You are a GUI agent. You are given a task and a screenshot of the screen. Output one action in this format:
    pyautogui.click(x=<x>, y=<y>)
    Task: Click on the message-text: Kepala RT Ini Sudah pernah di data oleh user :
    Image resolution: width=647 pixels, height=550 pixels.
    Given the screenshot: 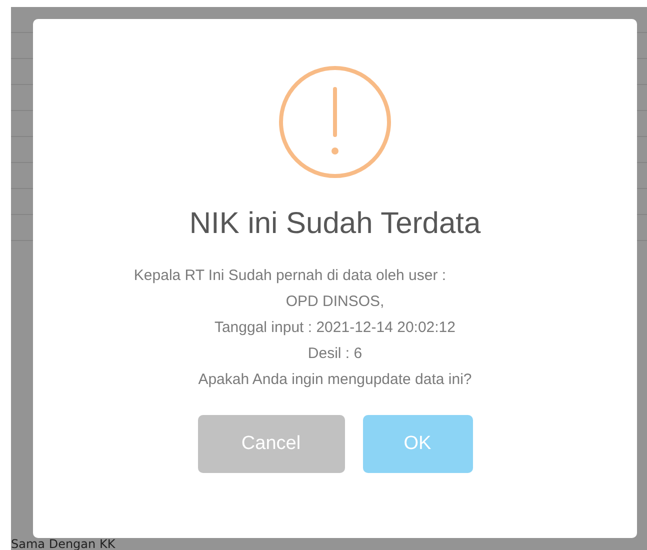 What is the action you would take?
    pyautogui.click(x=290, y=276)
    